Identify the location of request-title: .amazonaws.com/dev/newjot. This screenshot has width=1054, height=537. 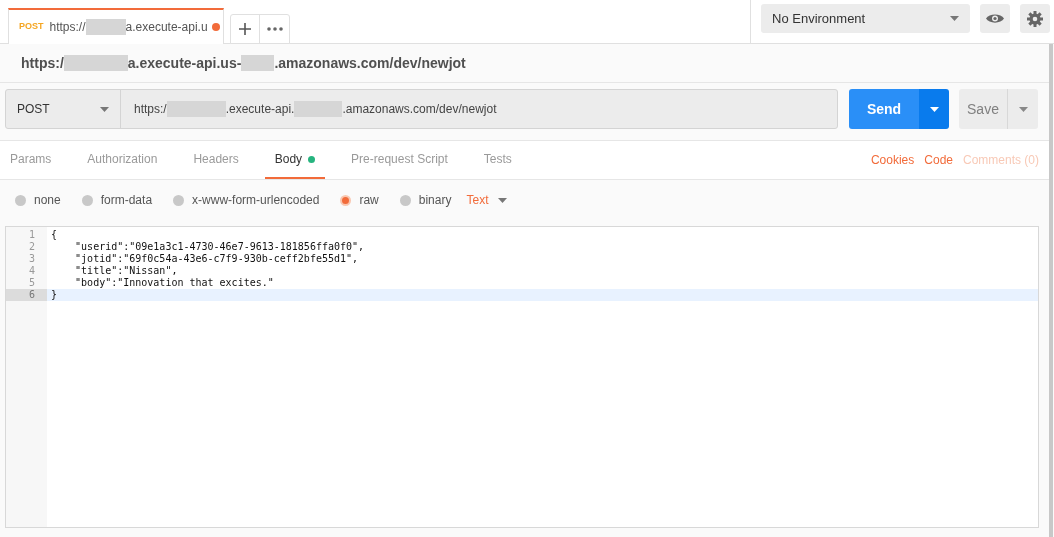
(370, 63).